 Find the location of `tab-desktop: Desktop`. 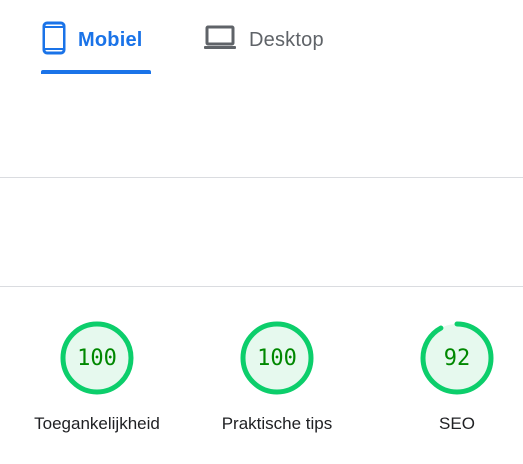

tab-desktop: Desktop is located at coordinates (263, 40).